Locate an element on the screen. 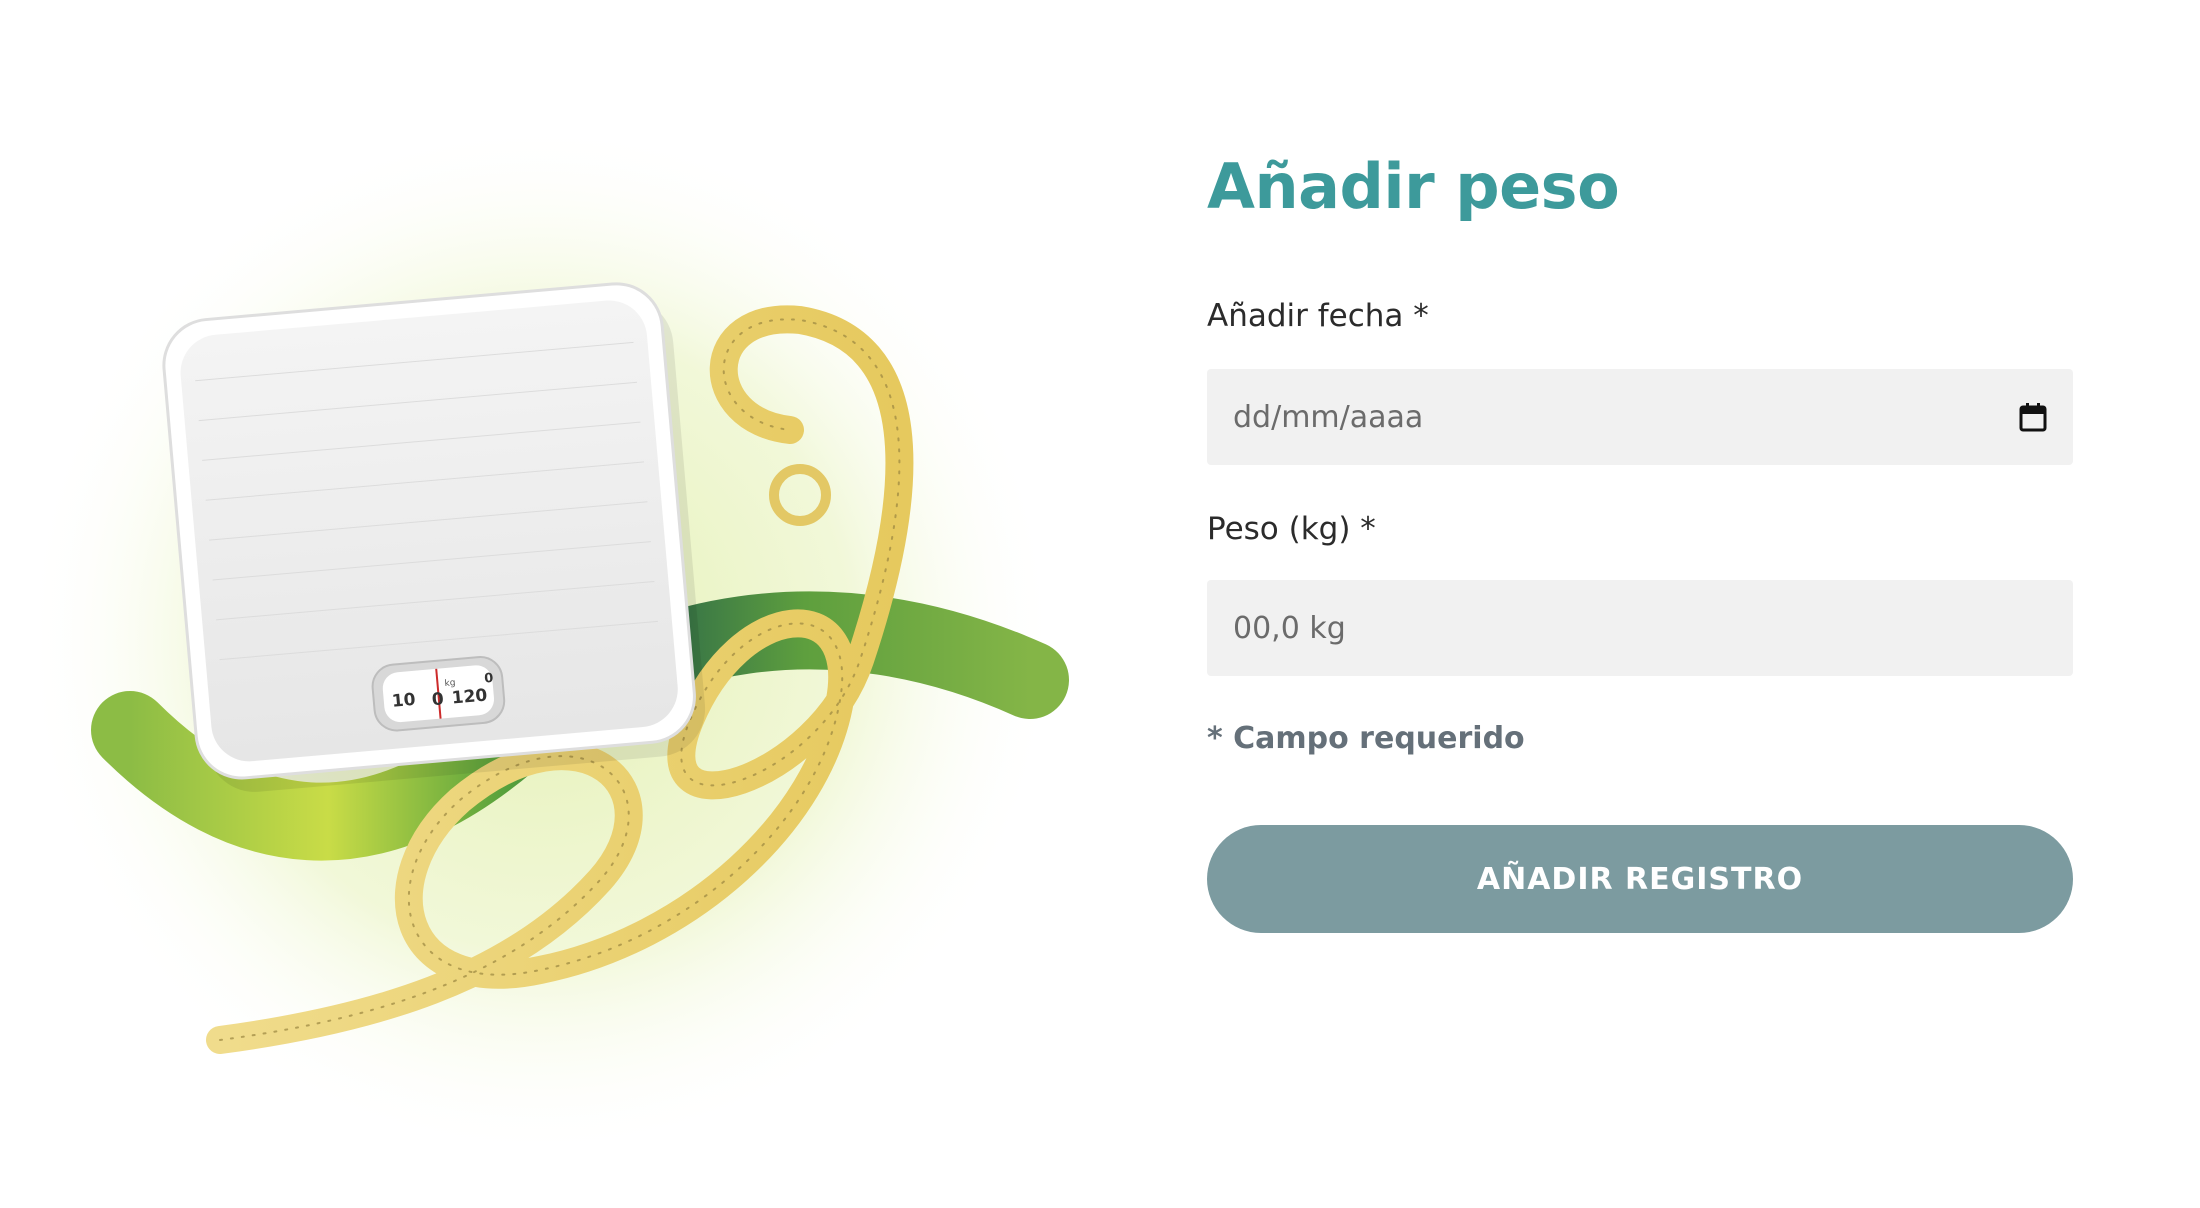  dial-number-10: 10 is located at coordinates (403, 701).